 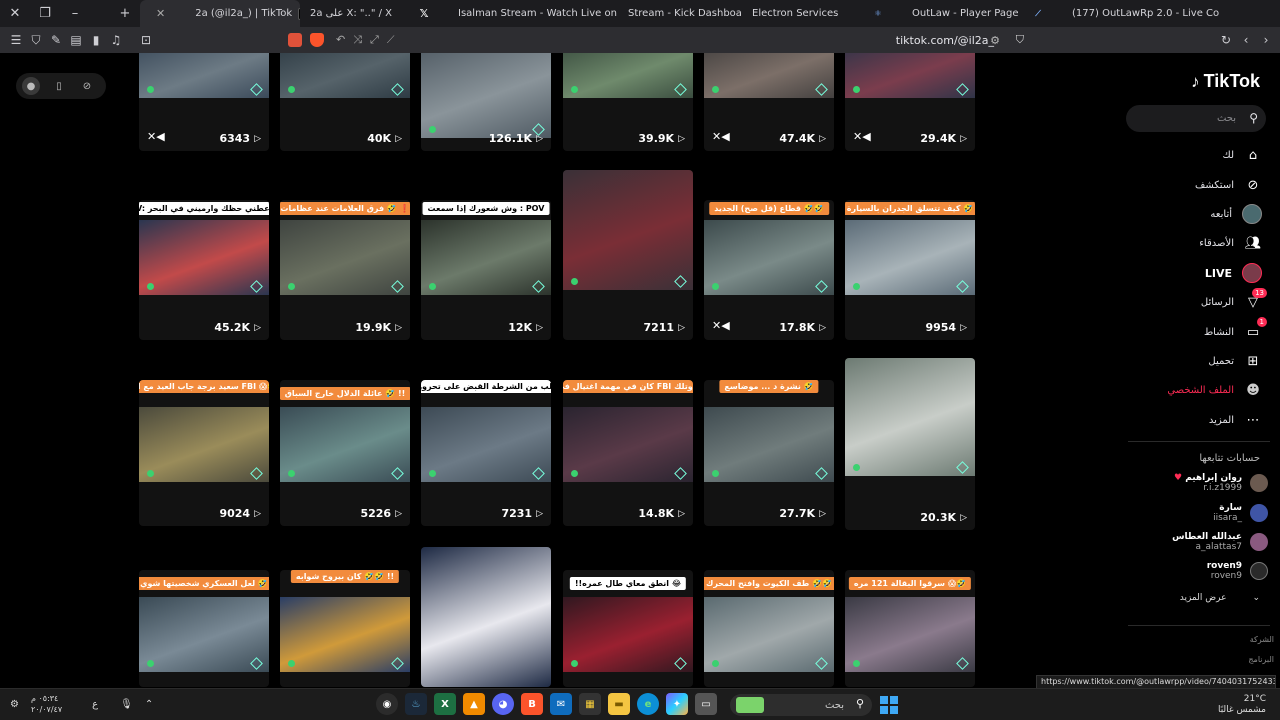 What do you see at coordinates (1198, 483) in the screenshot?
I see `following-account: ♥ روان إبراهيم r.i.z1999` at bounding box center [1198, 483].